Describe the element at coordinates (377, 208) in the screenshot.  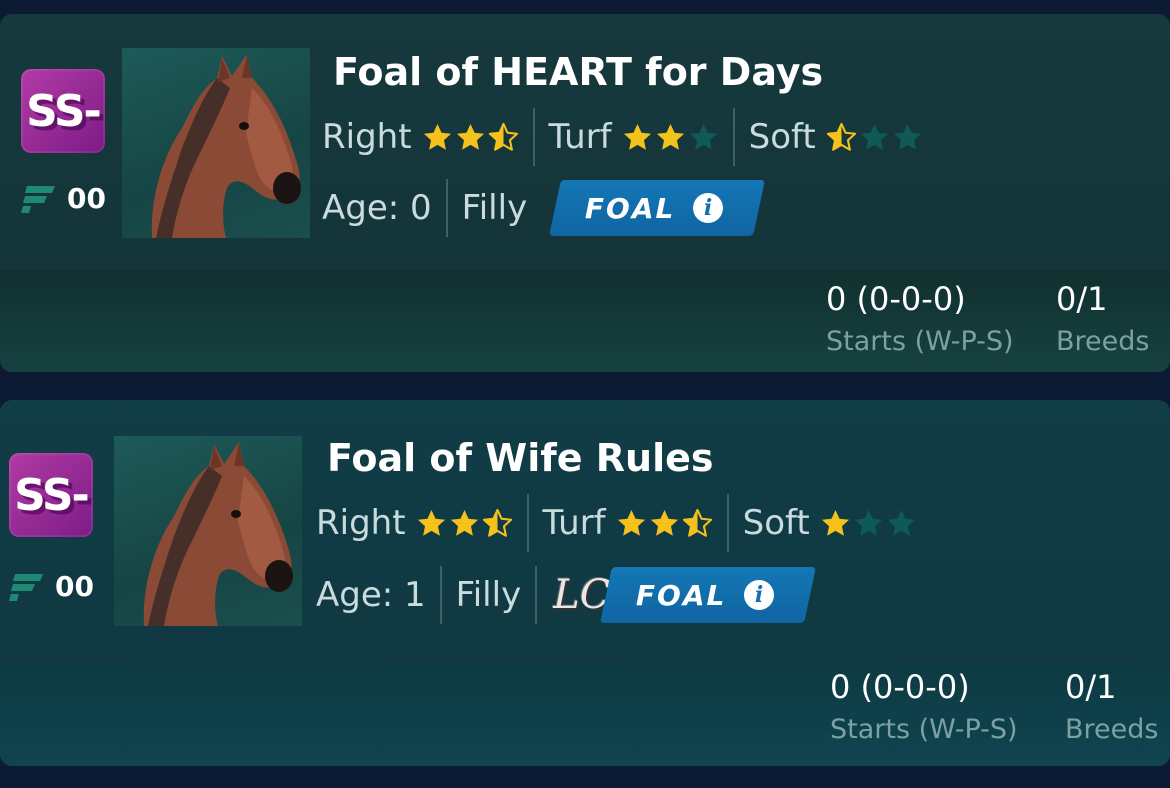
I see `age-label: Age: 0` at that location.